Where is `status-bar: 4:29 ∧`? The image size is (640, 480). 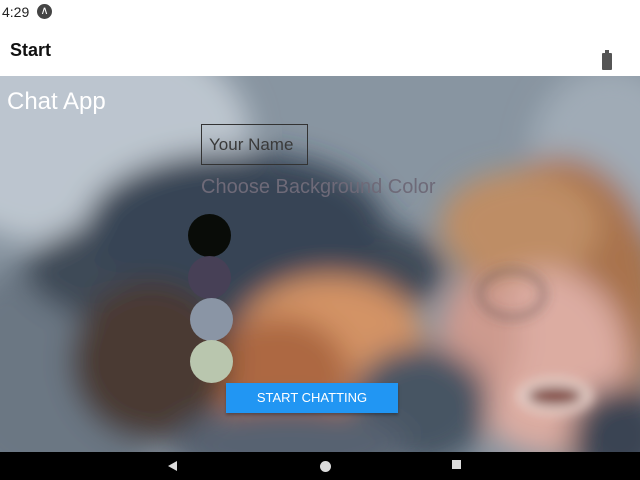 status-bar: 4:29 ∧ is located at coordinates (320, 12).